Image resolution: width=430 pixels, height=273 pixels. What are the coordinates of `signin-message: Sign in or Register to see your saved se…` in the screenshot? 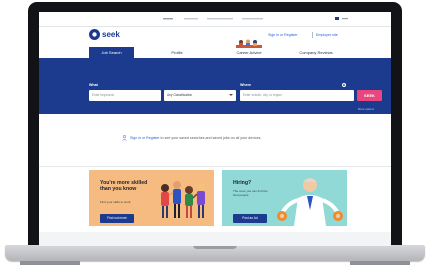 It's located at (195, 138).